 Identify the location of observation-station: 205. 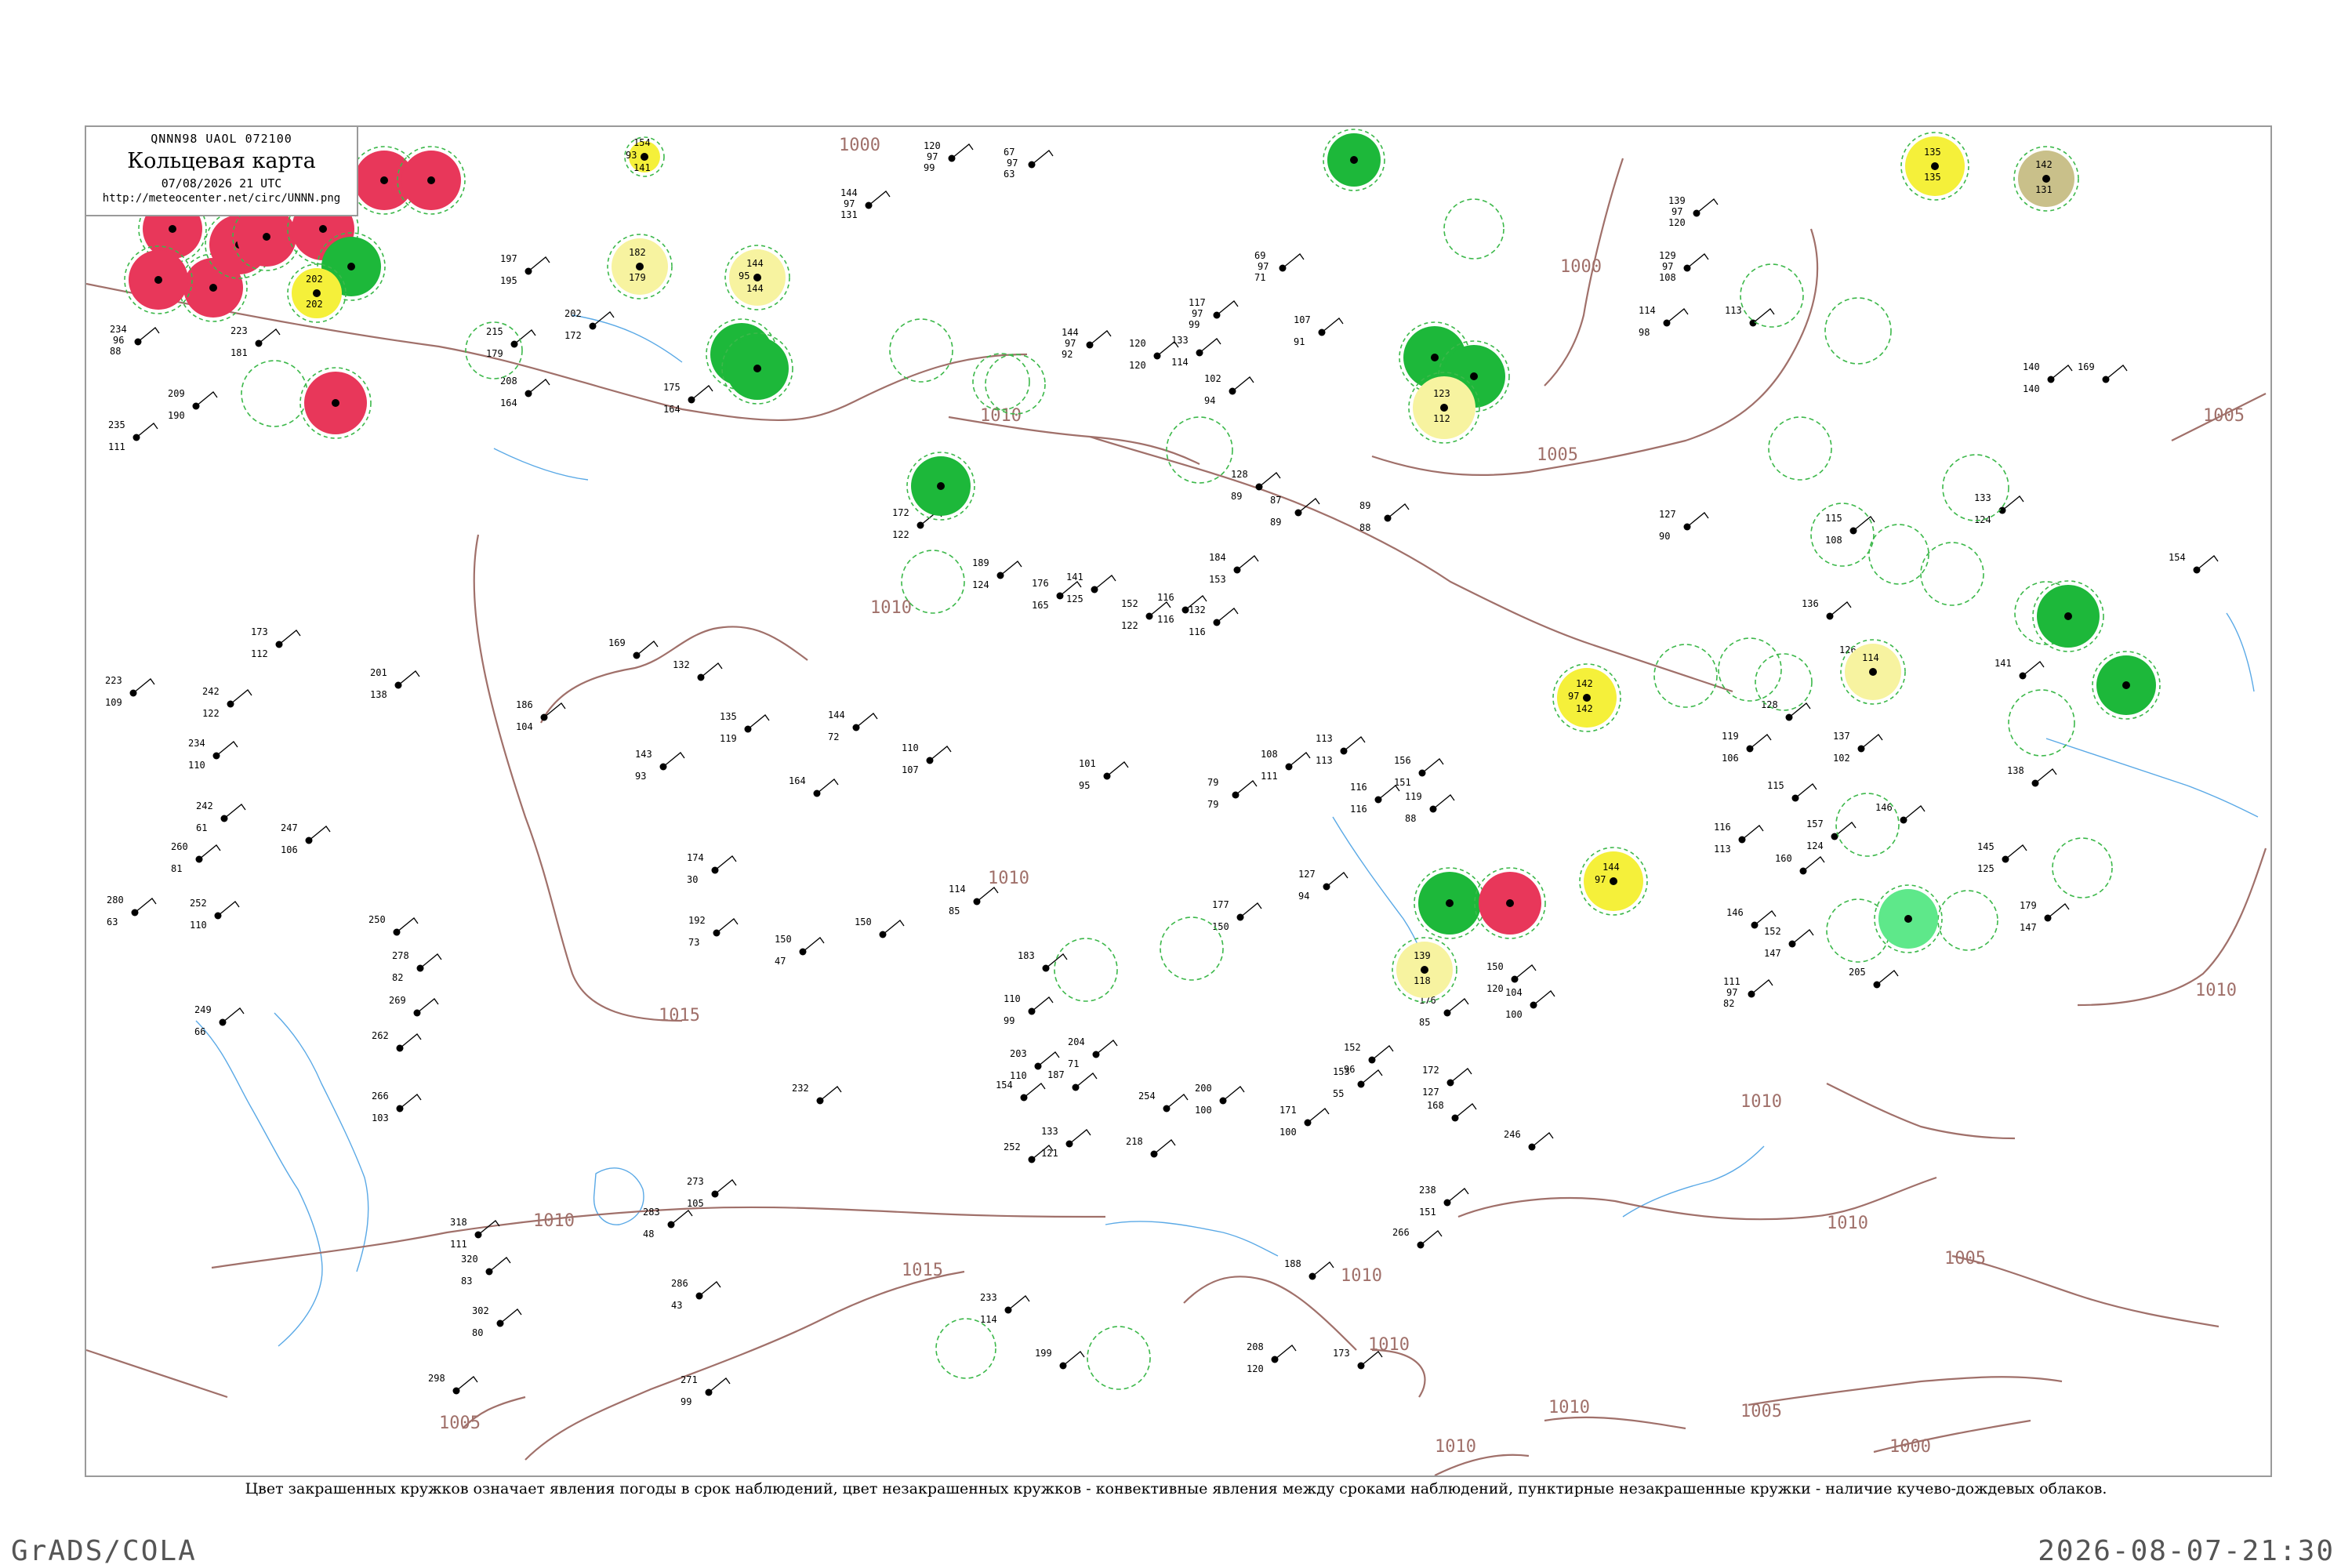
(1874, 978).